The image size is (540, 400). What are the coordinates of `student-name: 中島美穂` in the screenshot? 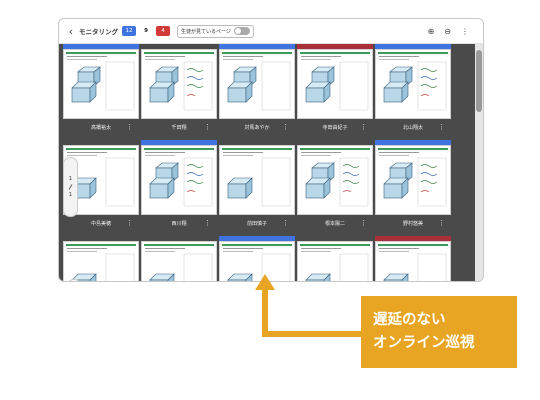 It's located at (100, 223).